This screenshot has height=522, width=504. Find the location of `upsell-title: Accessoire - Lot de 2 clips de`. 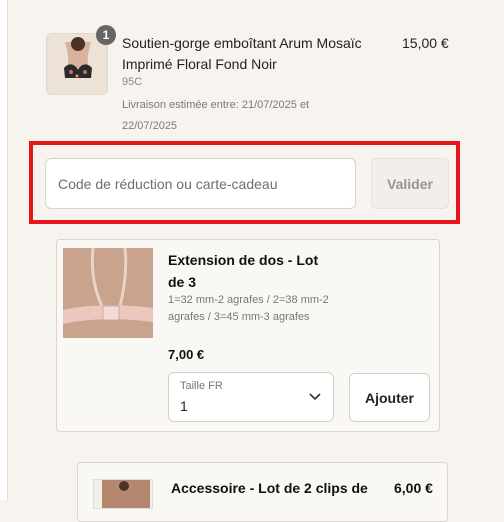

upsell-title: Accessoire - Lot de 2 clips de is located at coordinates (269, 488).